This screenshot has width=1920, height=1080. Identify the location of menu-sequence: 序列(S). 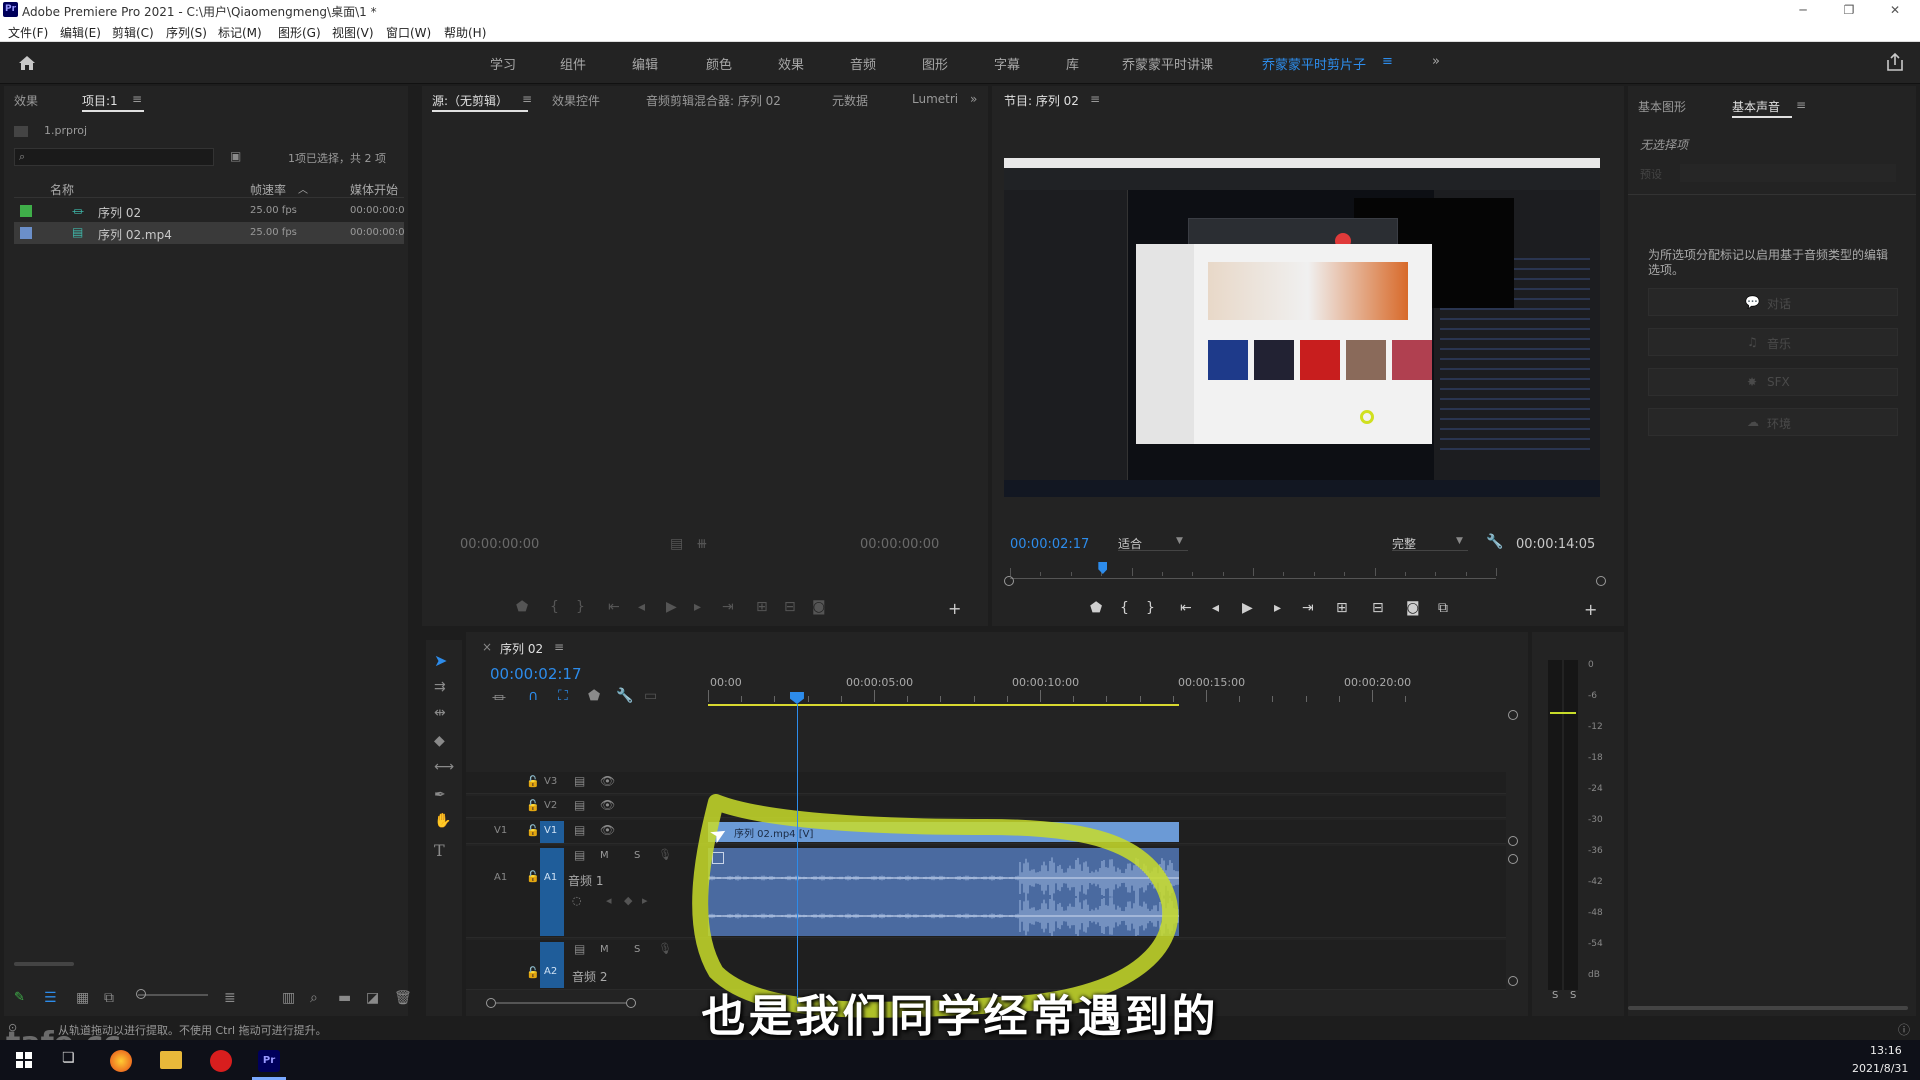
(186, 32).